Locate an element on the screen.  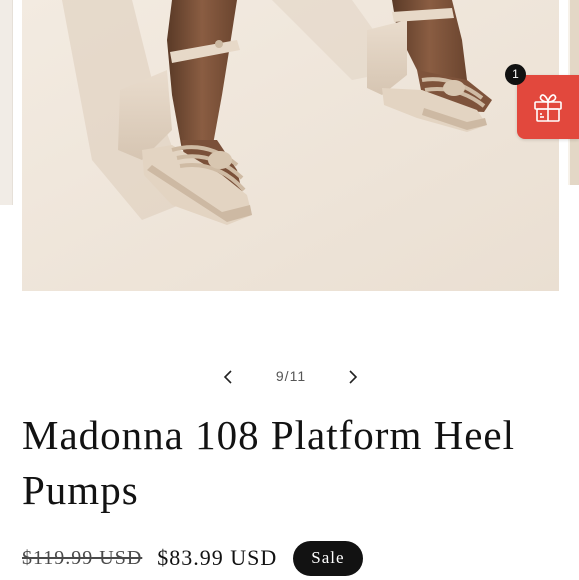
chevron-right-icon is located at coordinates (353, 377).